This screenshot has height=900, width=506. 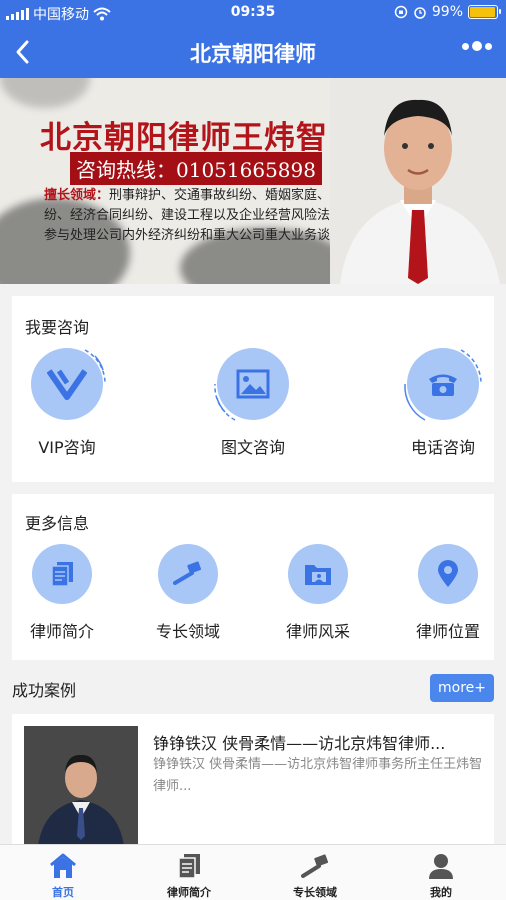 I want to click on more-cases-button: more+, so click(x=462, y=688).